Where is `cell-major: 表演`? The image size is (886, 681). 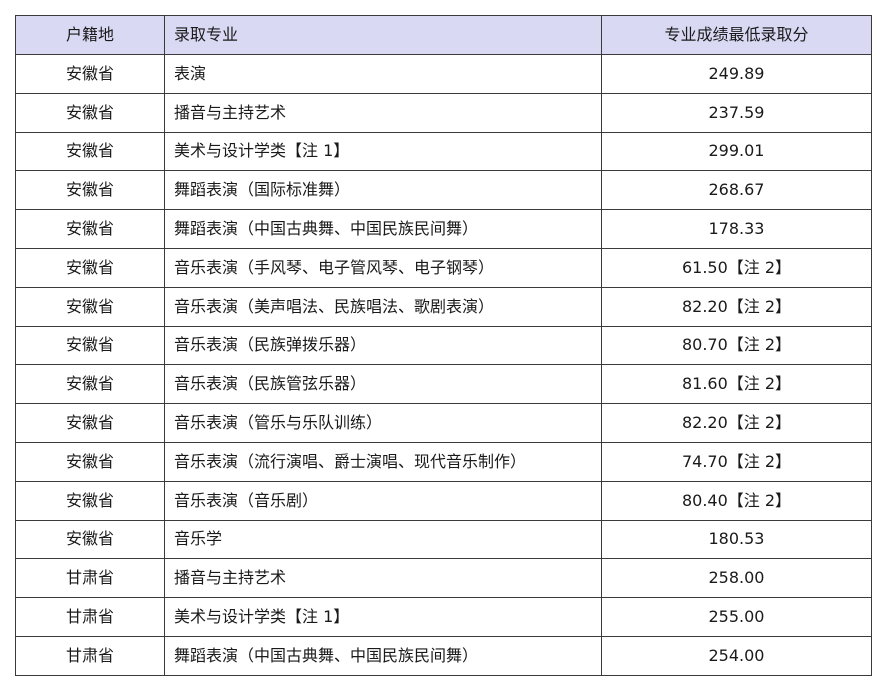 cell-major: 表演 is located at coordinates (383, 74).